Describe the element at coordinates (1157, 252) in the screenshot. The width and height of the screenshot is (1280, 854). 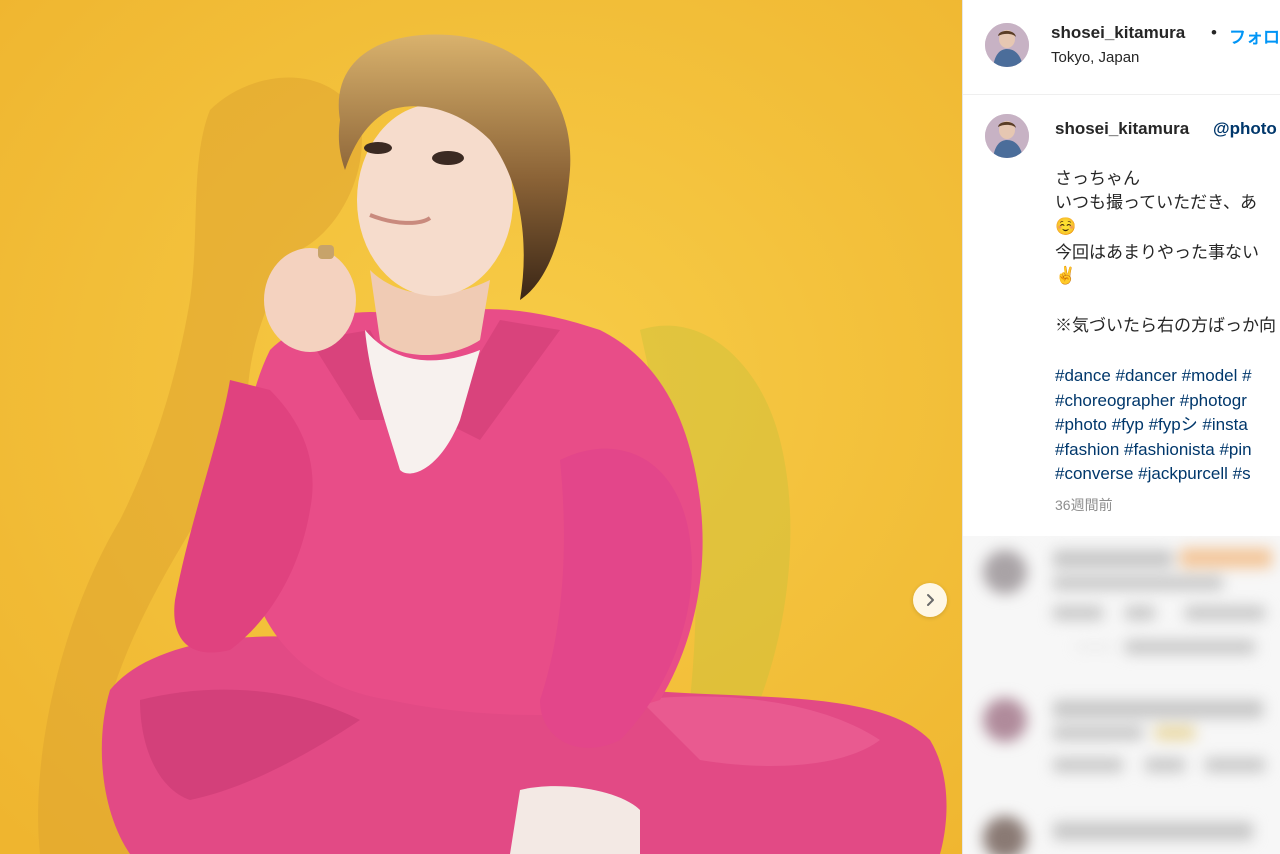
I see `caption-line-3: 今回はあまりやった事ない` at that location.